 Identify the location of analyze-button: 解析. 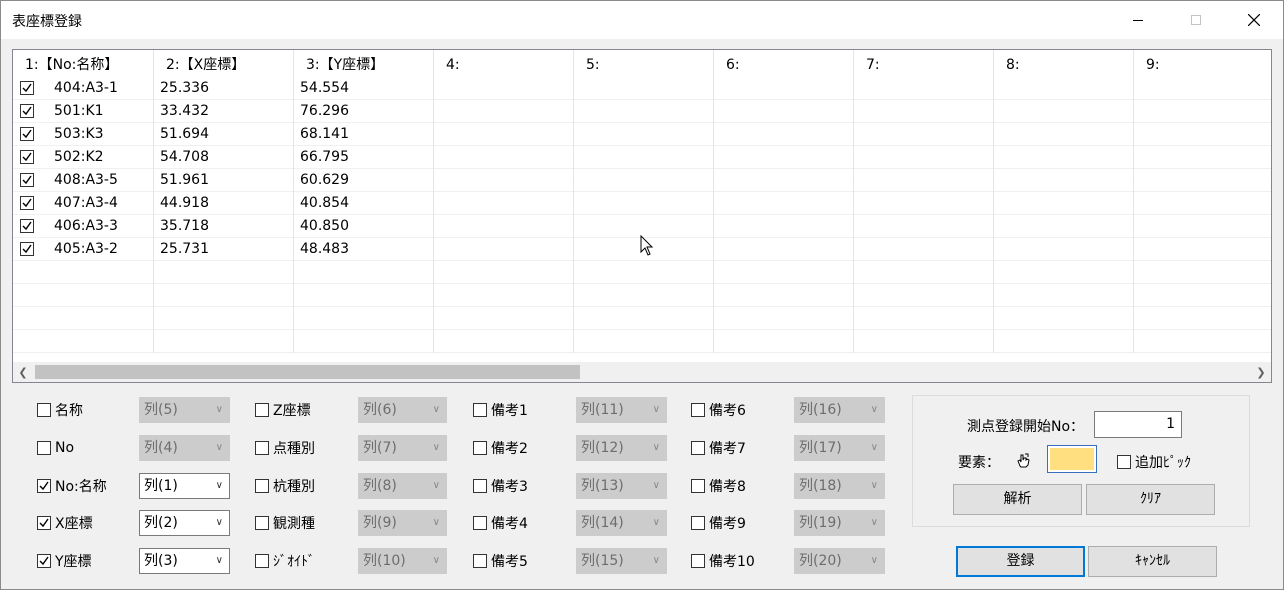
(1017, 499).